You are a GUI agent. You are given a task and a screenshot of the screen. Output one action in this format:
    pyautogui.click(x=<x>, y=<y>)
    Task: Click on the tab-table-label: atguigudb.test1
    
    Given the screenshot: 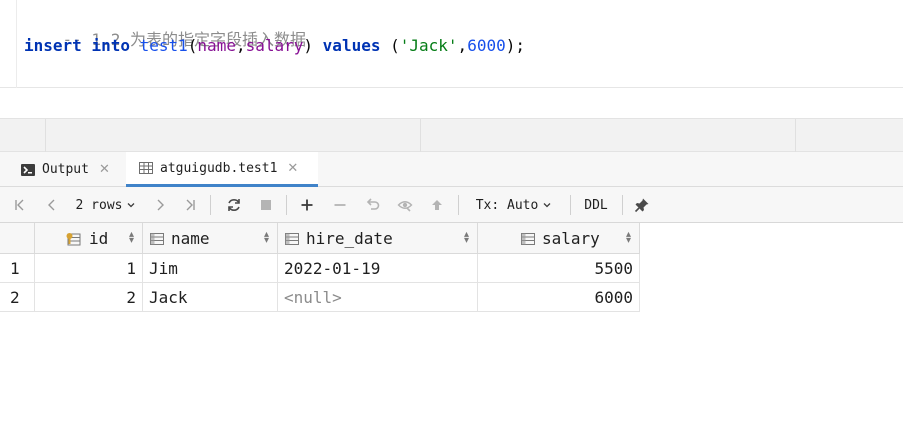 What is the action you would take?
    pyautogui.click(x=219, y=168)
    